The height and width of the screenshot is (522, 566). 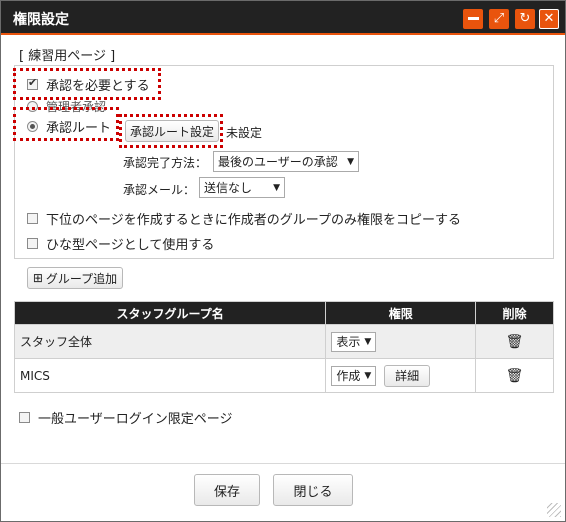 I want to click on permission-select: 表示 ▼, so click(x=354, y=341).